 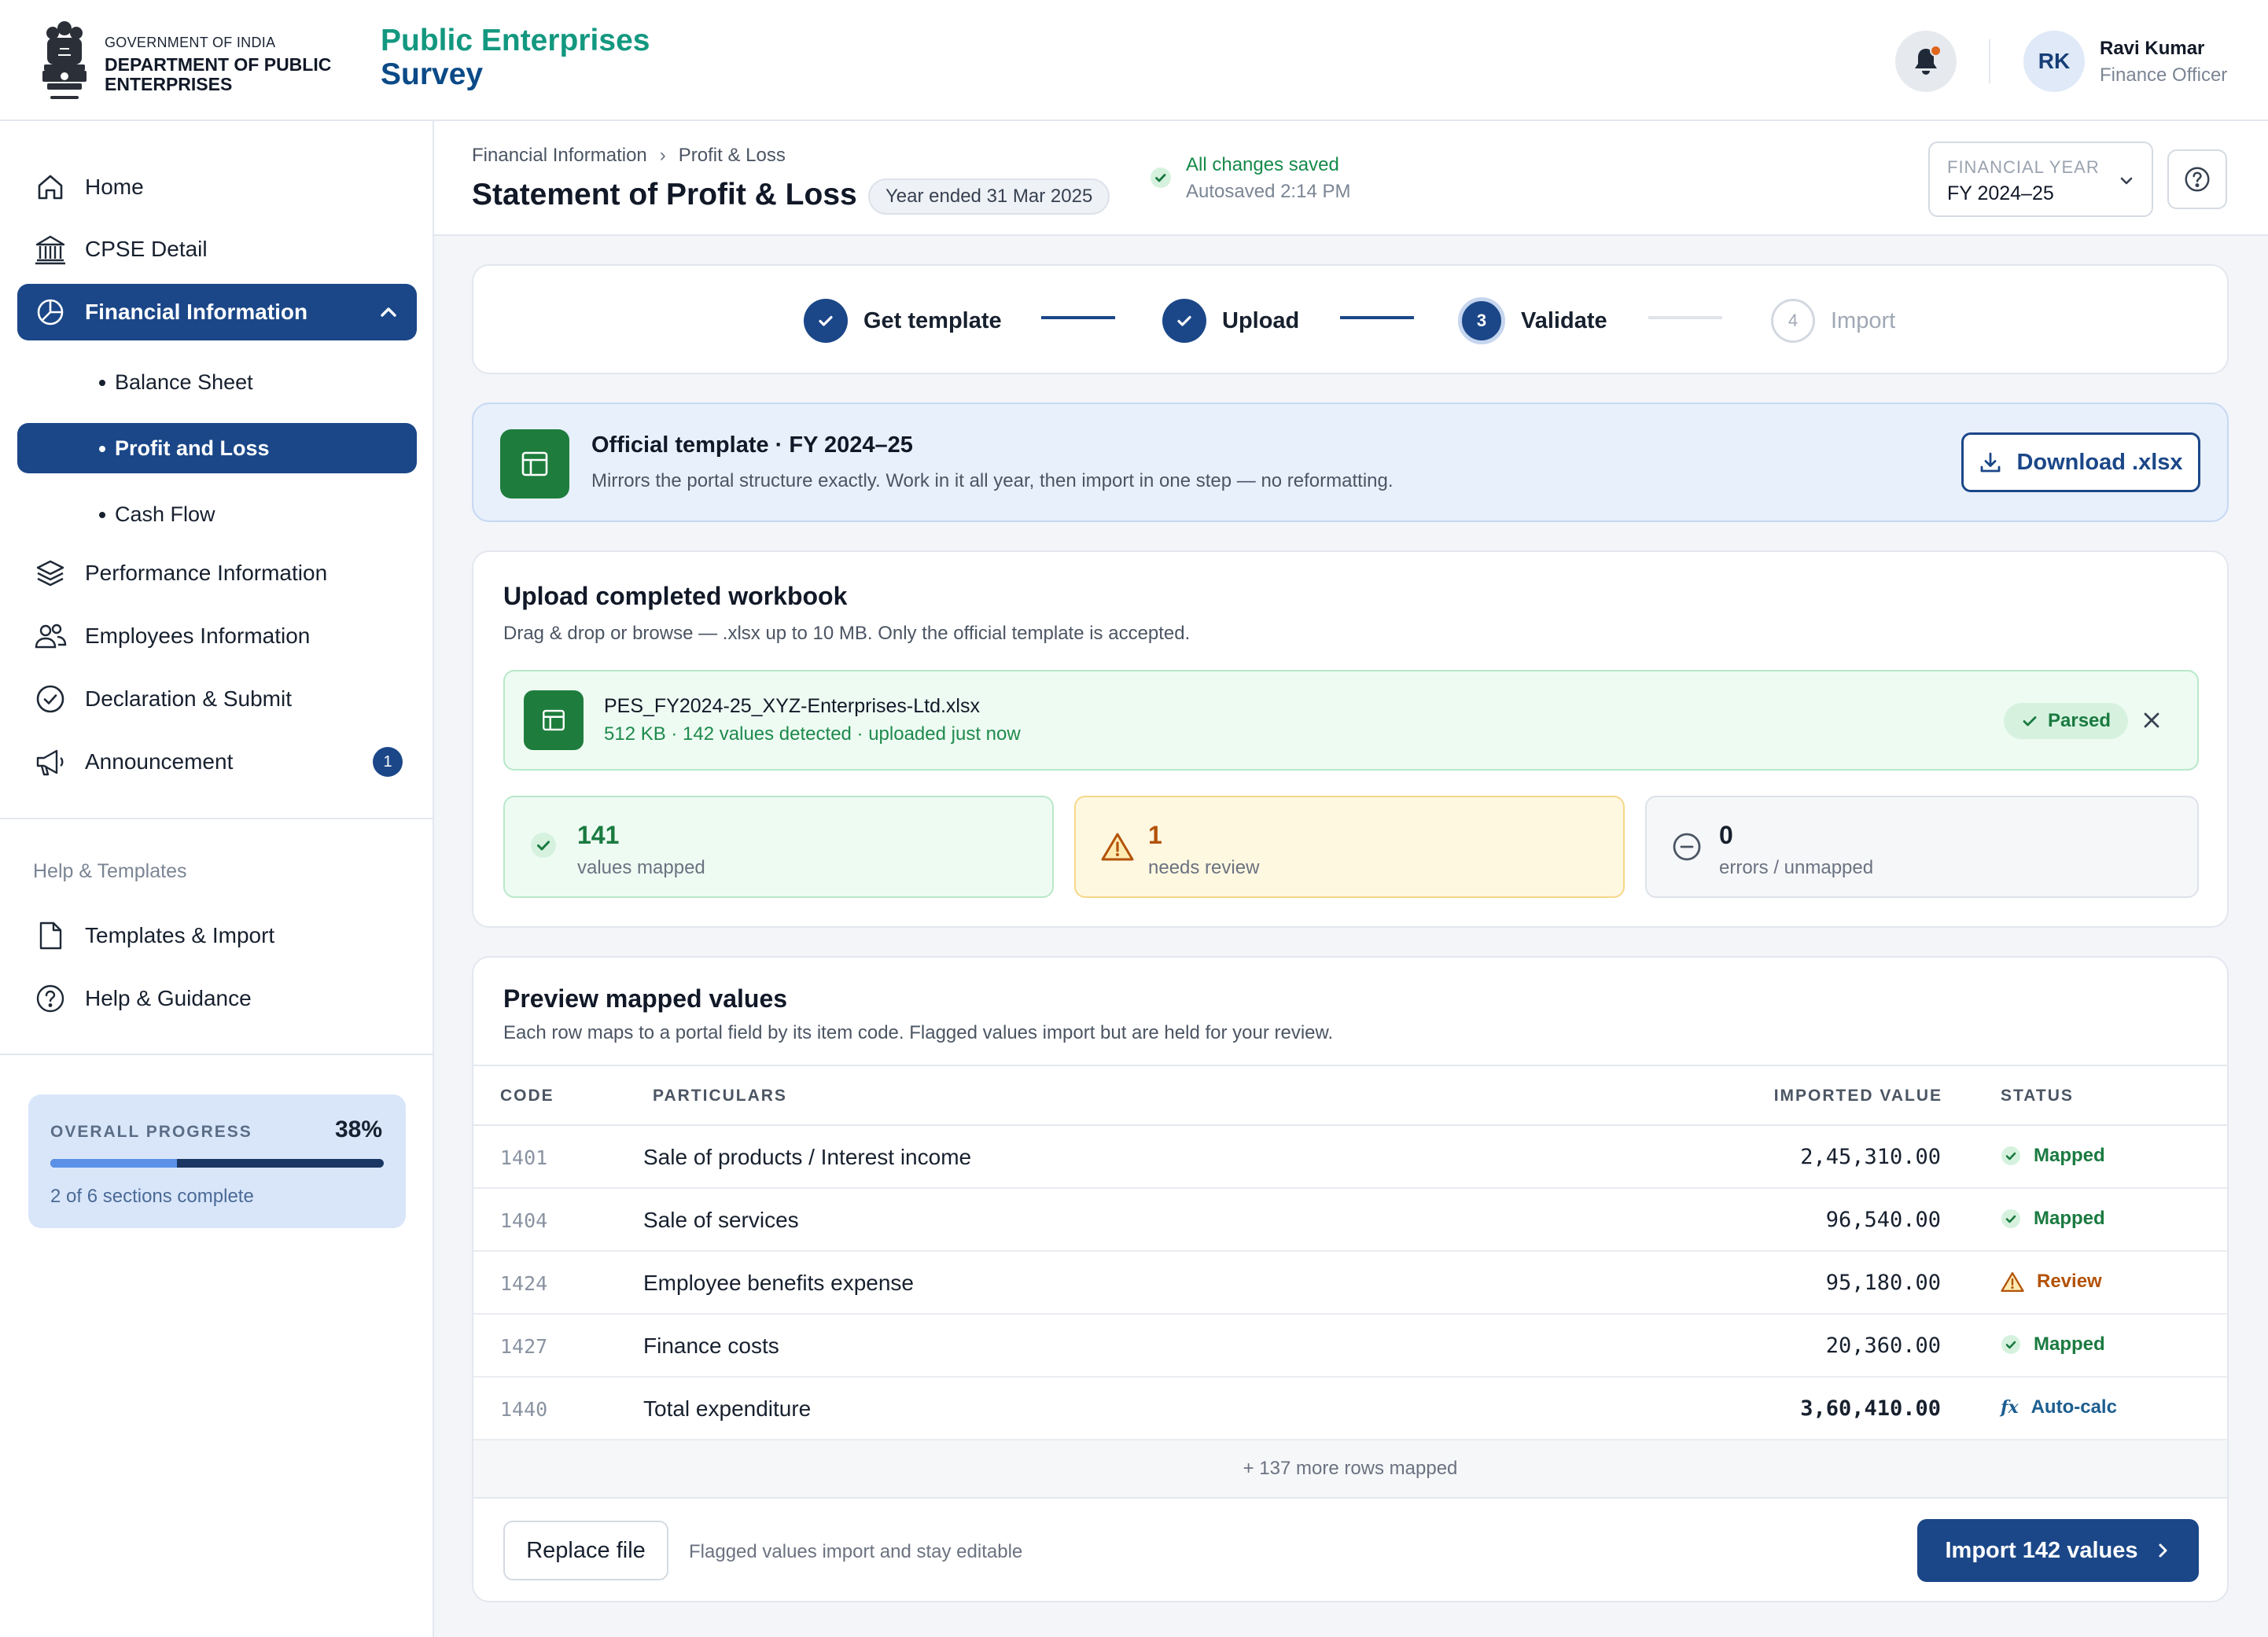 I want to click on sidebar-item-label: Announcement, so click(x=160, y=761).